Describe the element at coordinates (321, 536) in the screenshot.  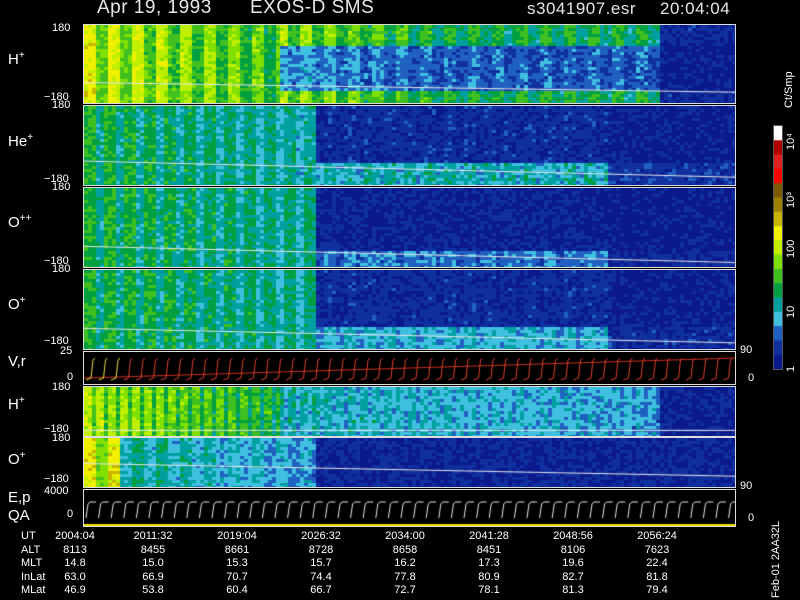
I see `ephemeris-cell: 2026:32` at that location.